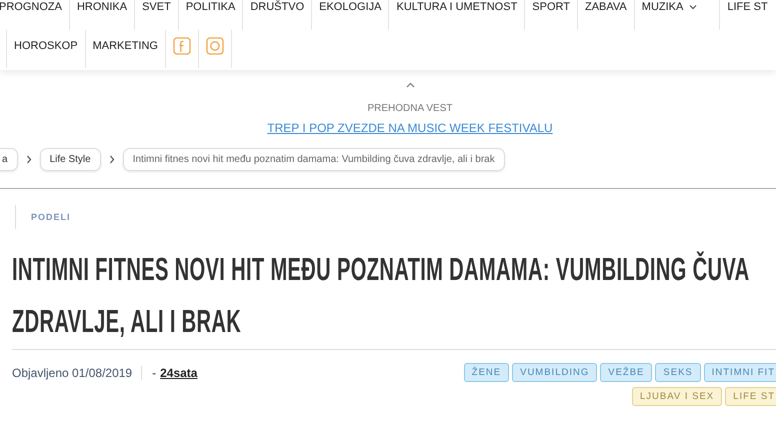 The image size is (776, 441). What do you see at coordinates (181, 46) in the screenshot?
I see `facebook-icon` at bounding box center [181, 46].